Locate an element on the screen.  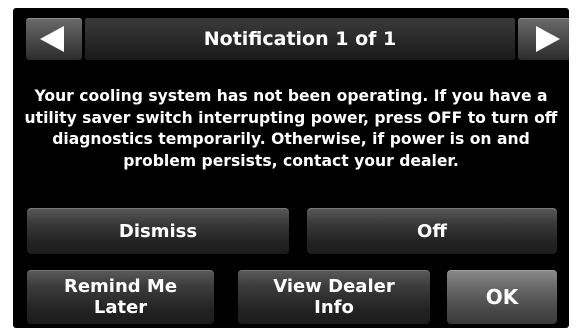
next-notification-button is located at coordinates (543, 39).